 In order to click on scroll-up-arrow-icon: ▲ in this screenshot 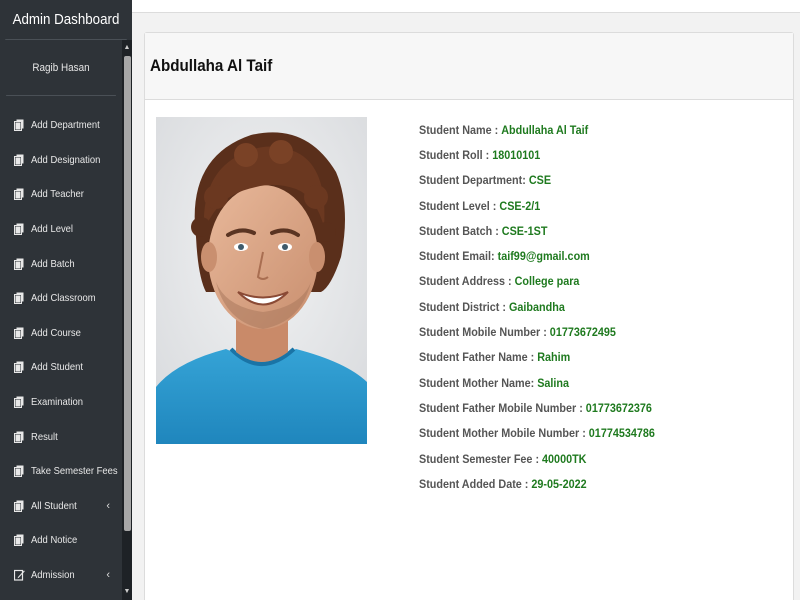, I will do `click(127, 48)`.